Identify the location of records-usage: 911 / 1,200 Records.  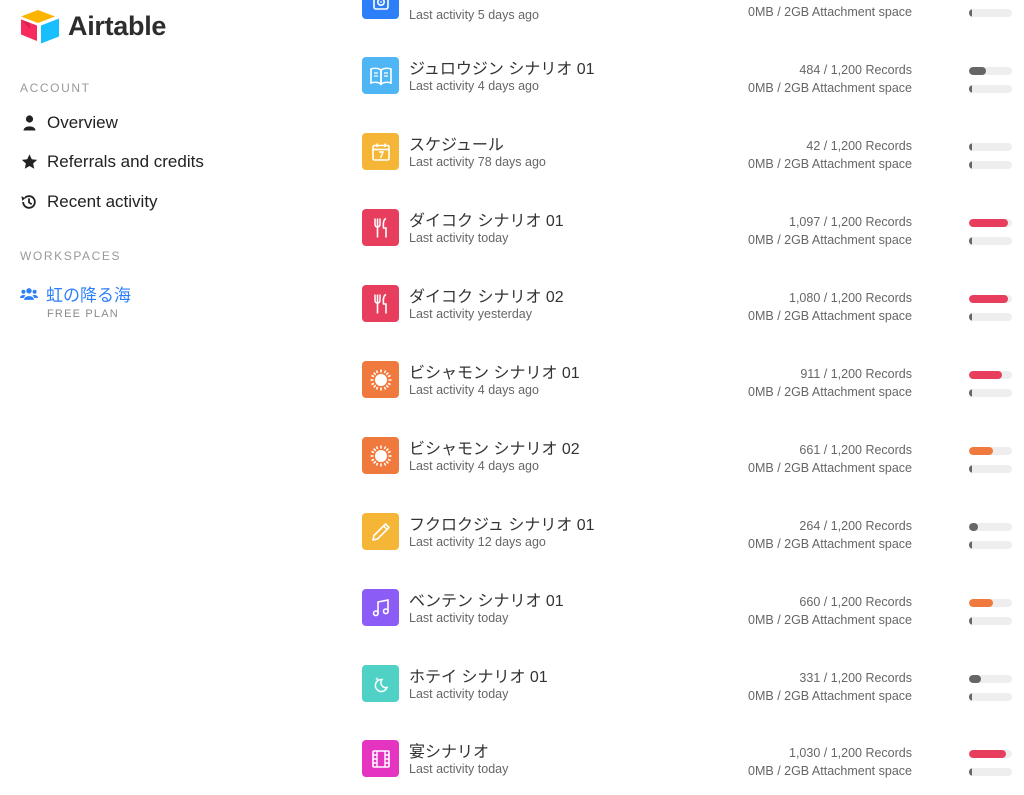
(838, 374).